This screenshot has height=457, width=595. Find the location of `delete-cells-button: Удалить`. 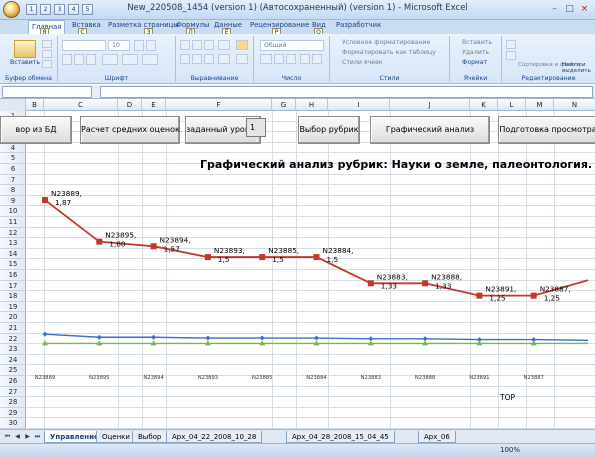

delete-cells-button: Удалить is located at coordinates (475, 52).